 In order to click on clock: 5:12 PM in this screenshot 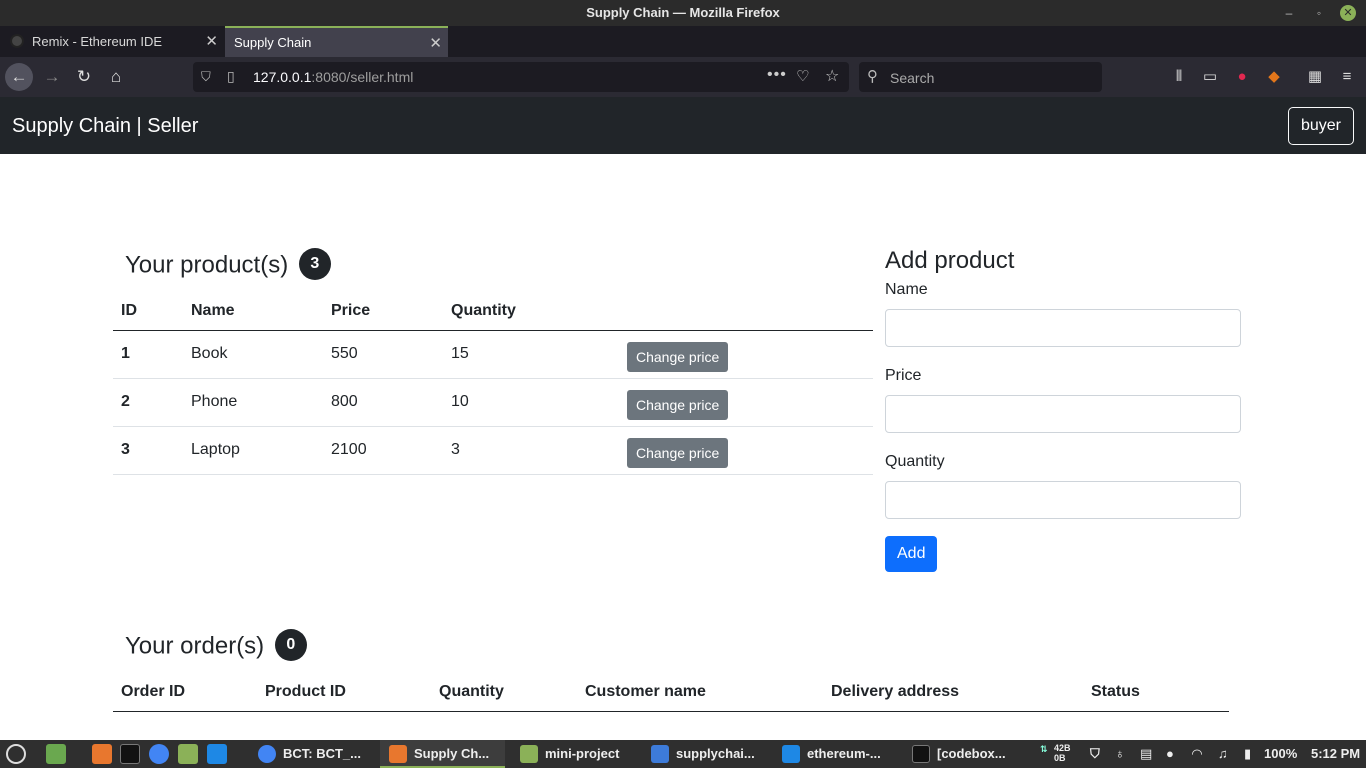, I will do `click(1335, 753)`.